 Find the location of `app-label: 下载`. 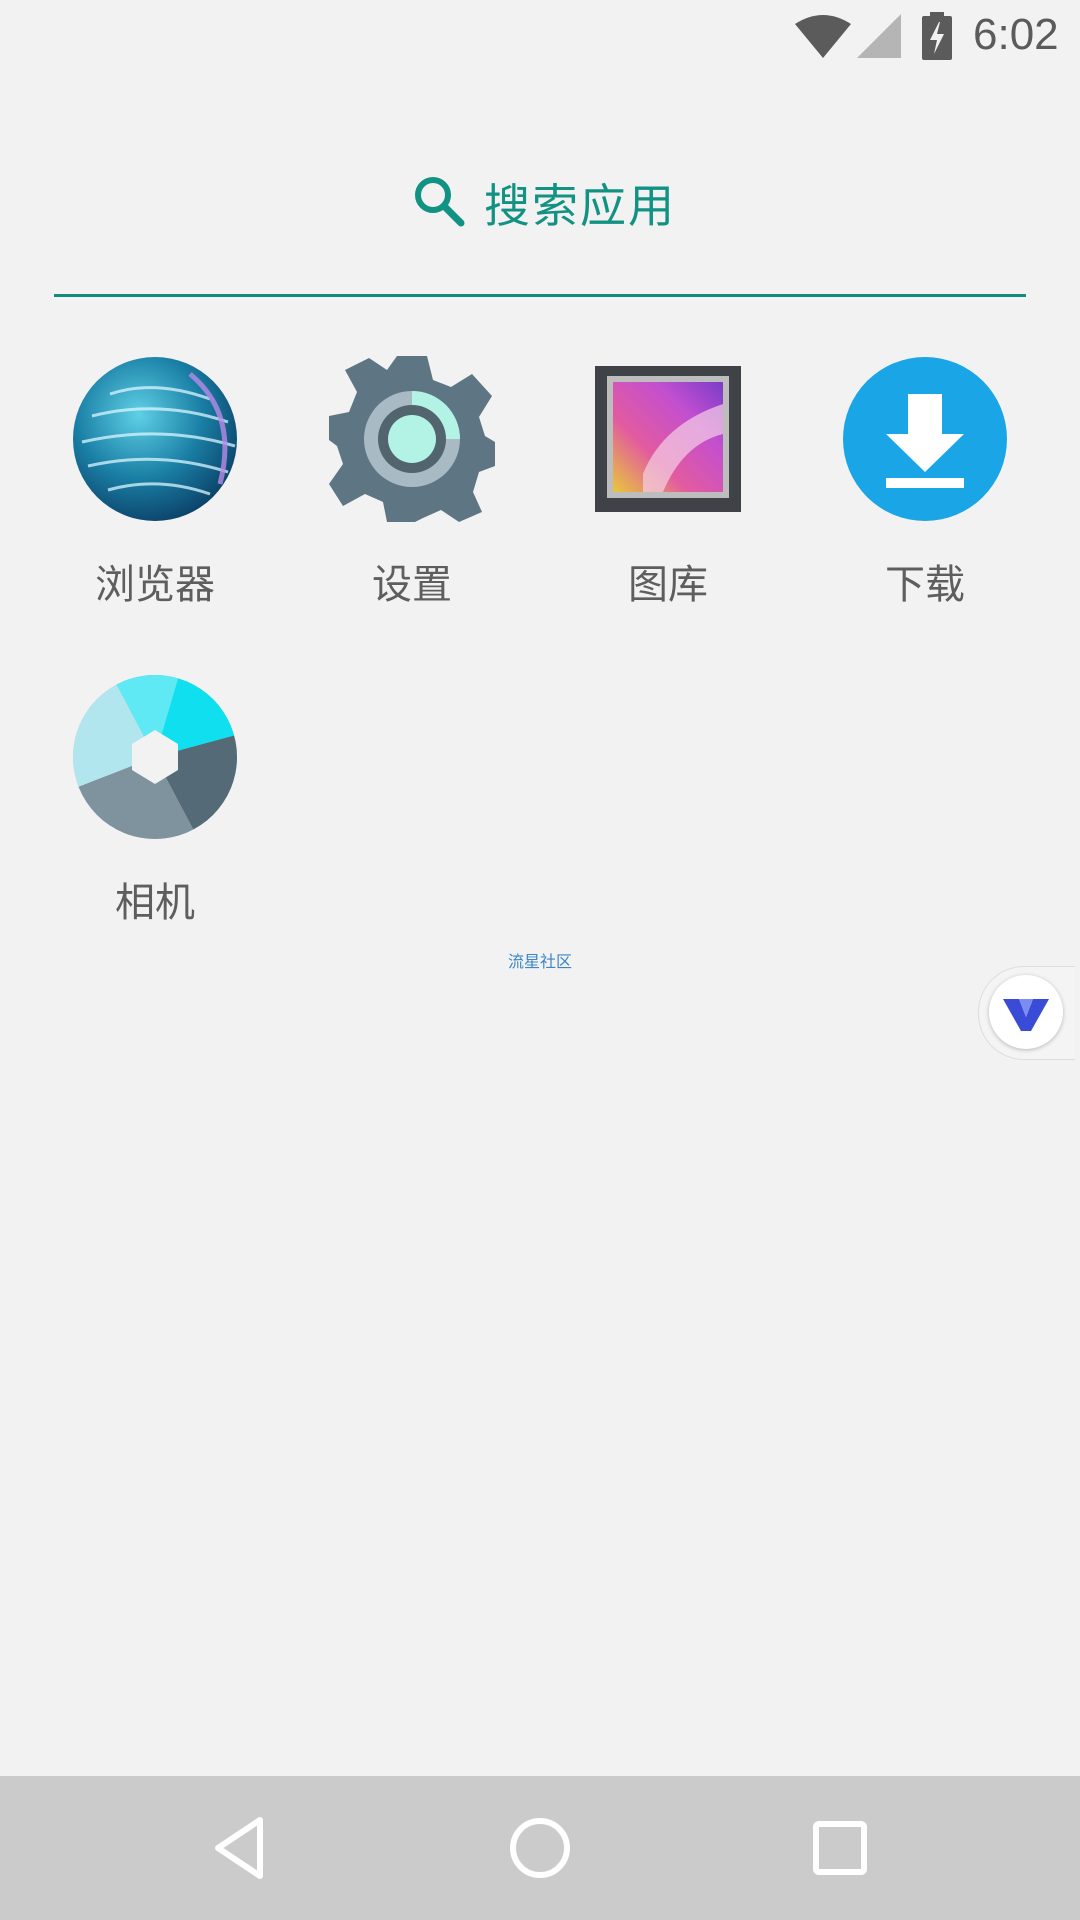

app-label: 下载 is located at coordinates (925, 585).